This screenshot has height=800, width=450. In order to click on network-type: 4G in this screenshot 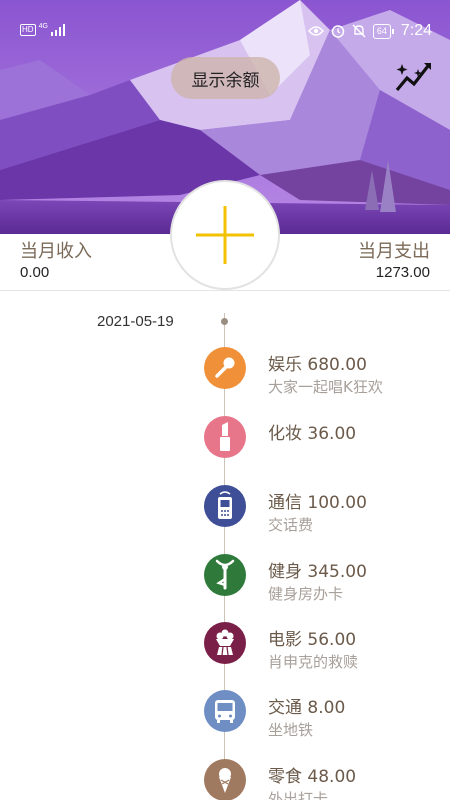, I will do `click(43, 26)`.